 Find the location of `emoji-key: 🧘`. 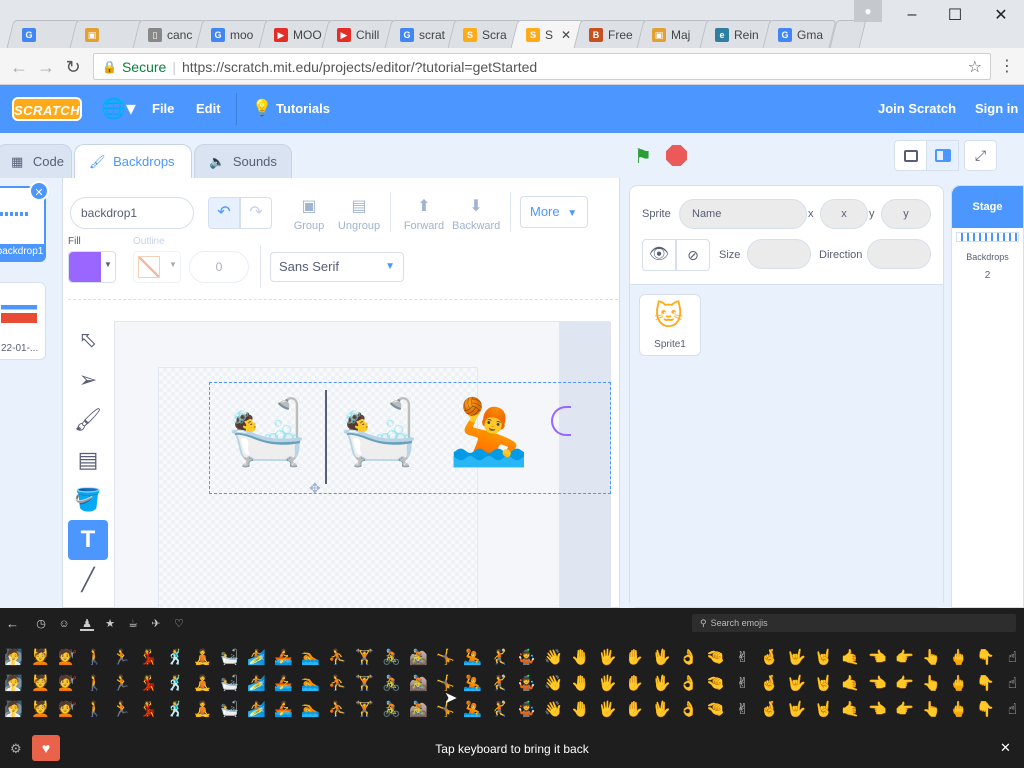

emoji-key: 🧘 is located at coordinates (202, 711).